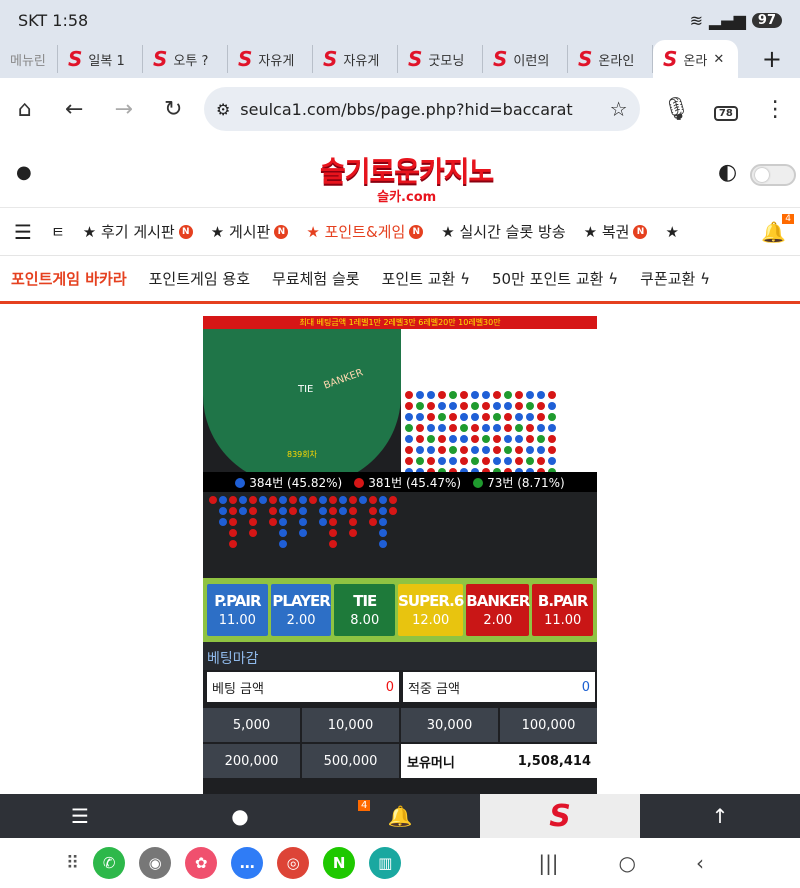 This screenshot has height=888, width=800. Describe the element at coordinates (251, 761) in the screenshot. I see `chip-button: 200,000` at that location.